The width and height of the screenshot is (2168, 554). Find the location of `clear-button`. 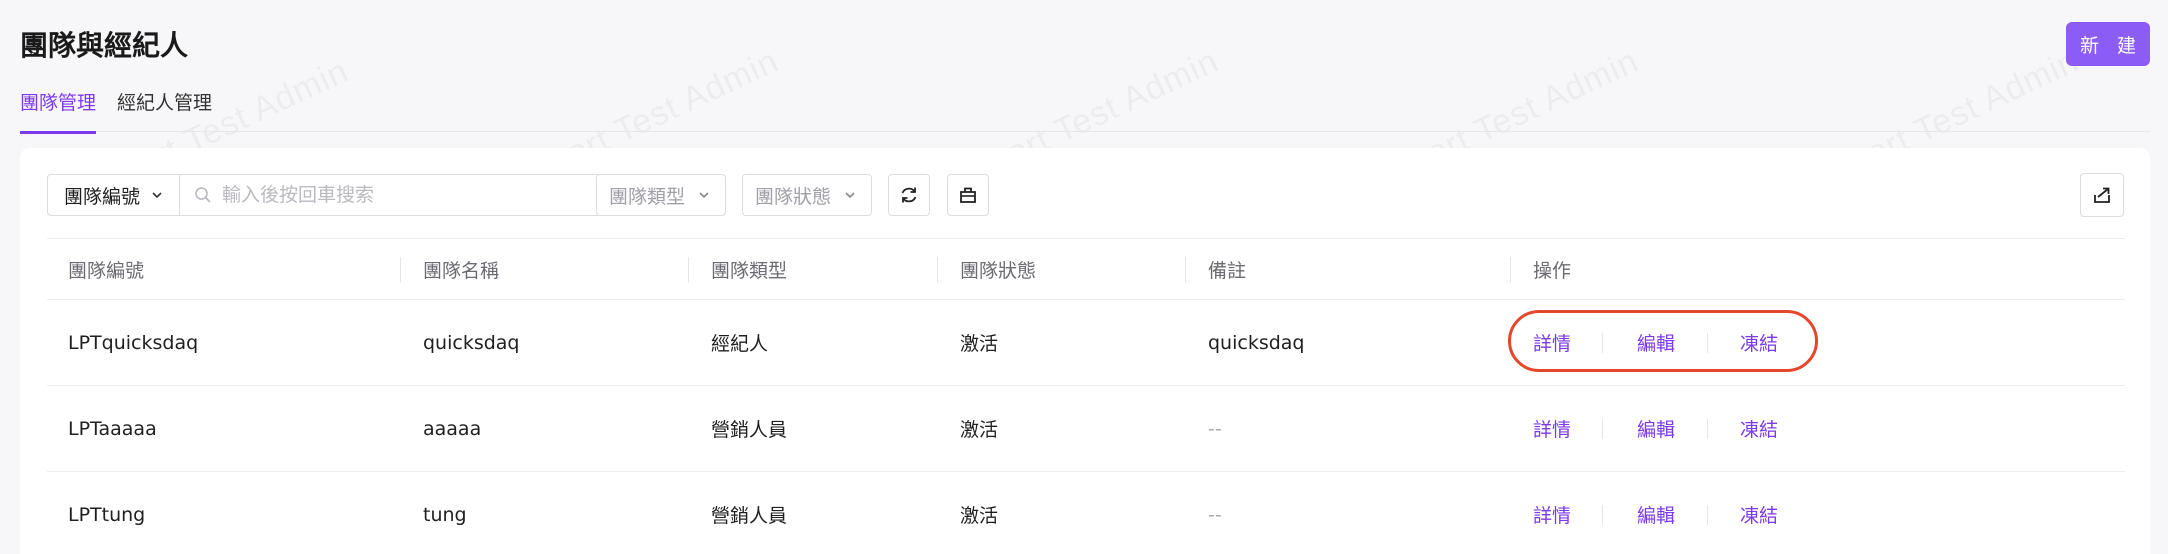

clear-button is located at coordinates (968, 195).